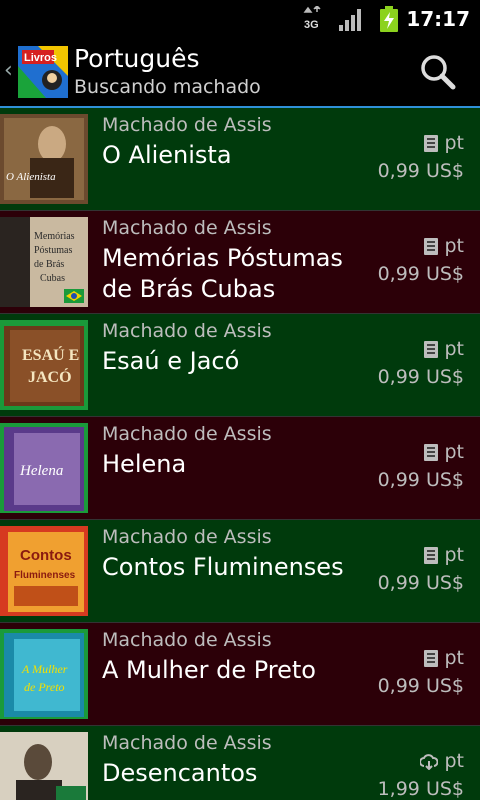 This screenshot has width=480, height=800. What do you see at coordinates (40, 58) in the screenshot?
I see `logo-text: Livros` at bounding box center [40, 58].